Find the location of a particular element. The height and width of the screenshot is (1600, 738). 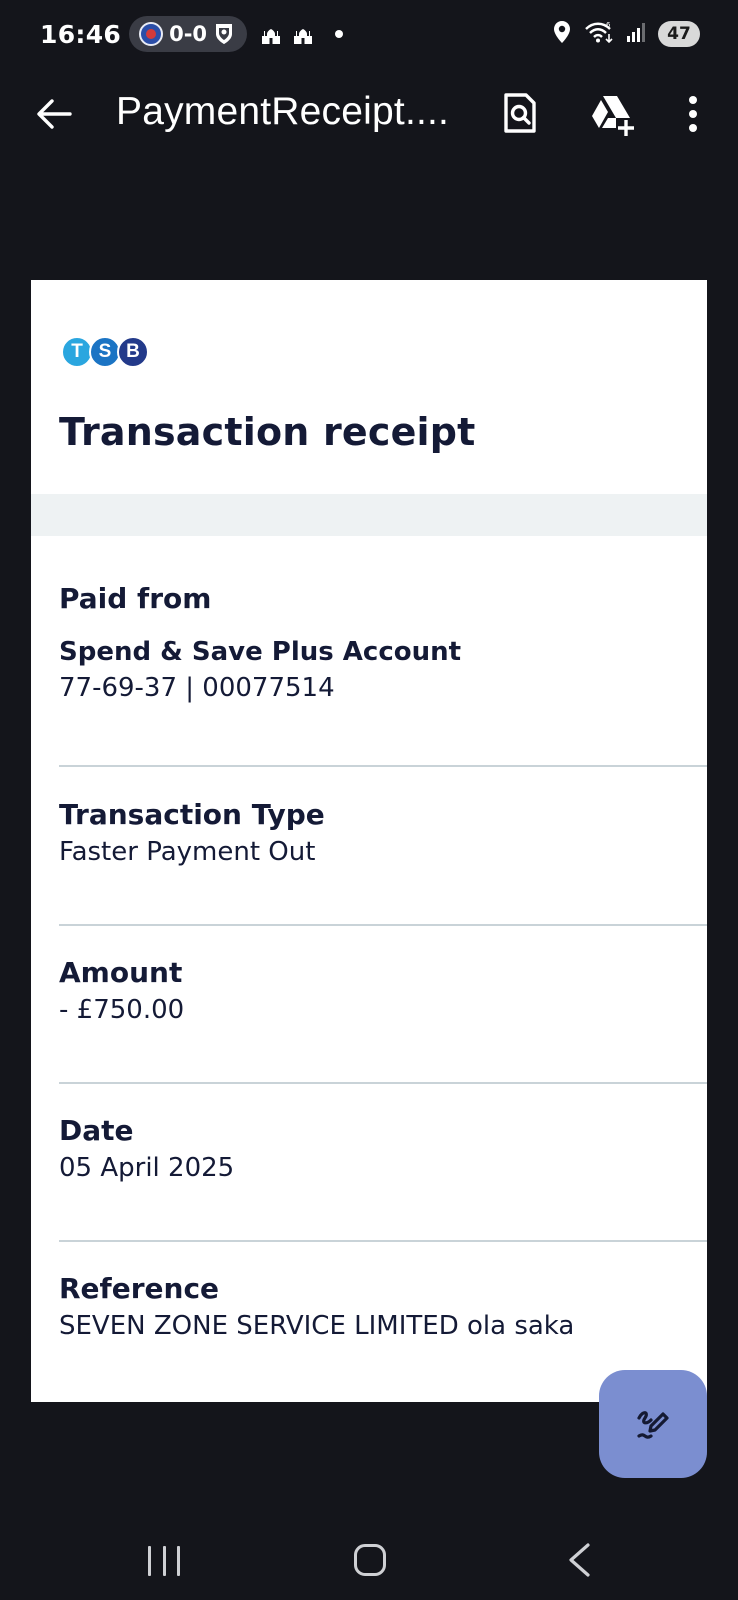

back-arrow-icon is located at coordinates (54, 114).